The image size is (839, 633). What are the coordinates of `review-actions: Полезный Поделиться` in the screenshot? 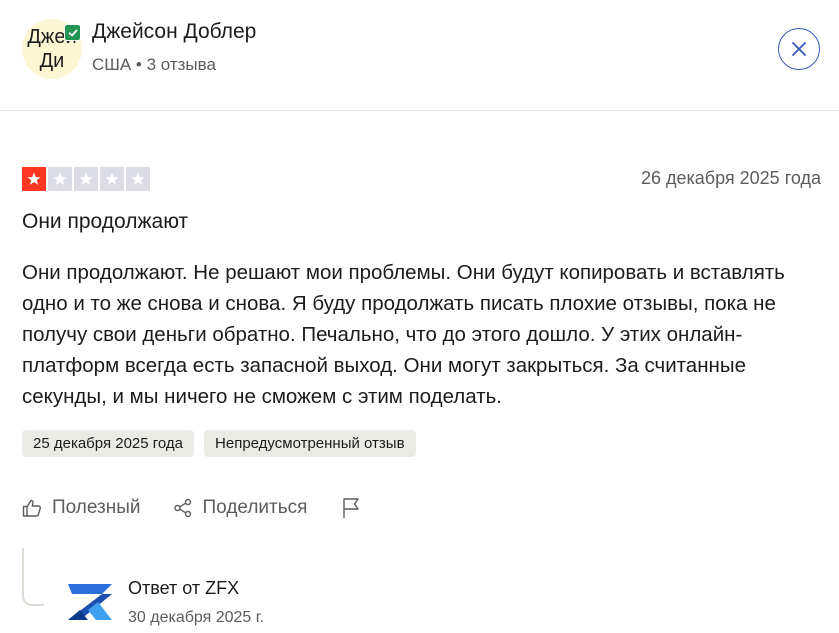 It's located at (191, 508).